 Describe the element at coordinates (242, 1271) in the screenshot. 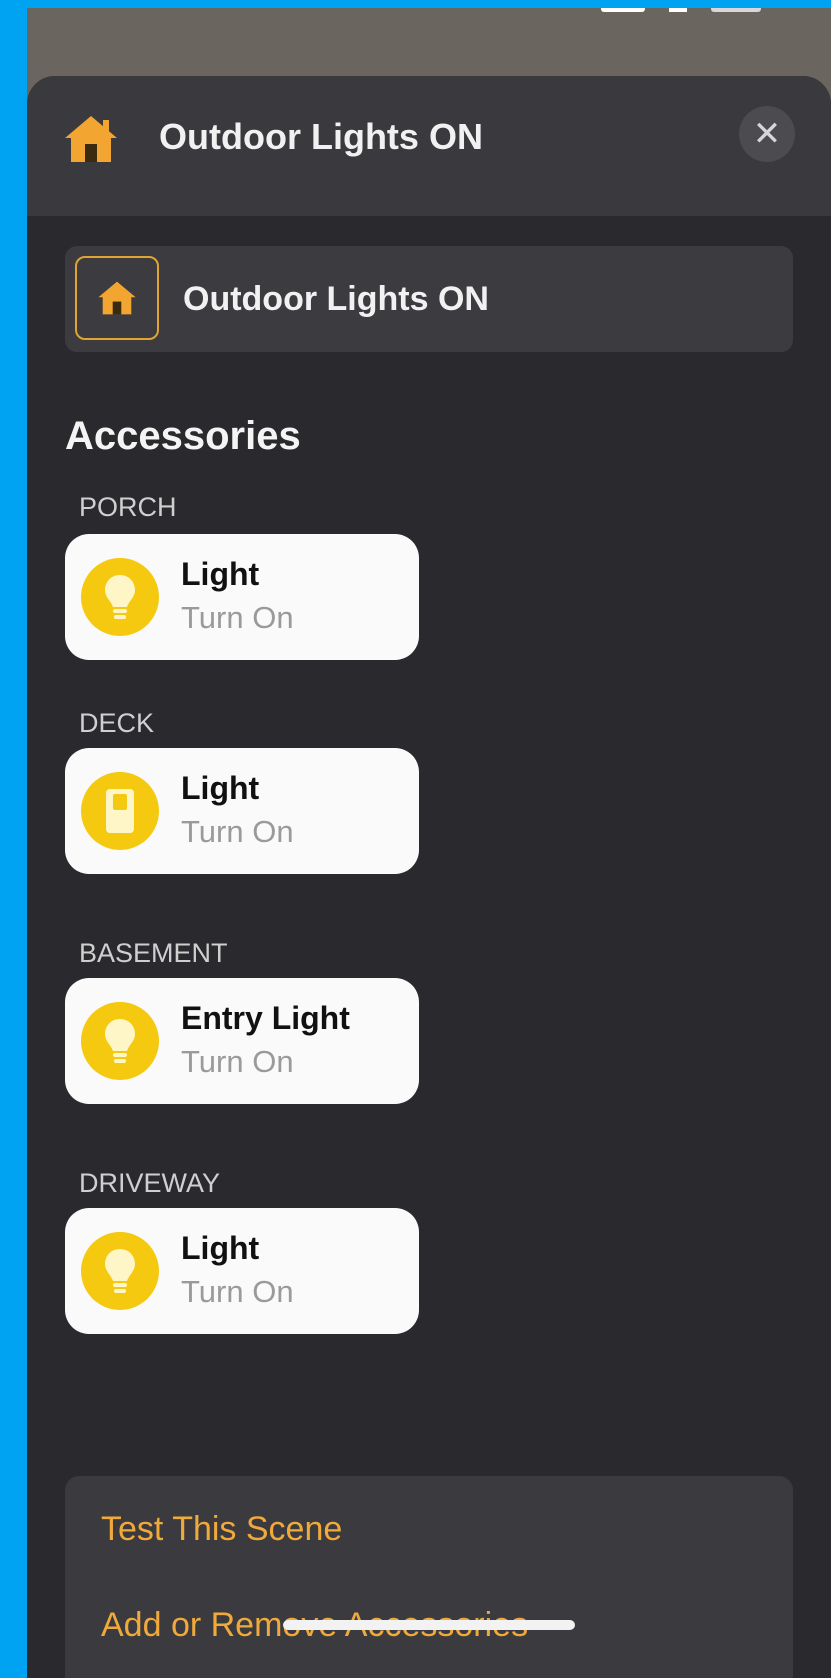

I see `accessory-tile-driveway-light: Light Turn On` at that location.